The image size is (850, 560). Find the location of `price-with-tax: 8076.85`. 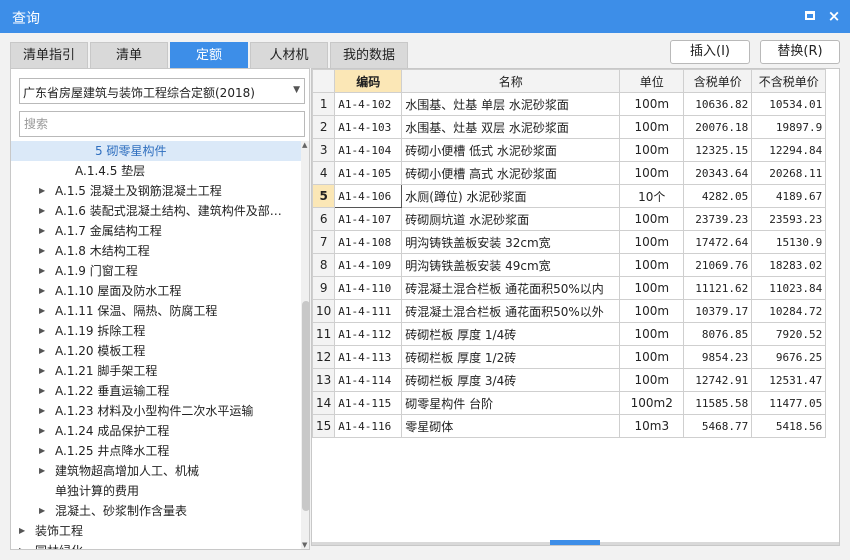

price-with-tax: 8076.85 is located at coordinates (718, 334).